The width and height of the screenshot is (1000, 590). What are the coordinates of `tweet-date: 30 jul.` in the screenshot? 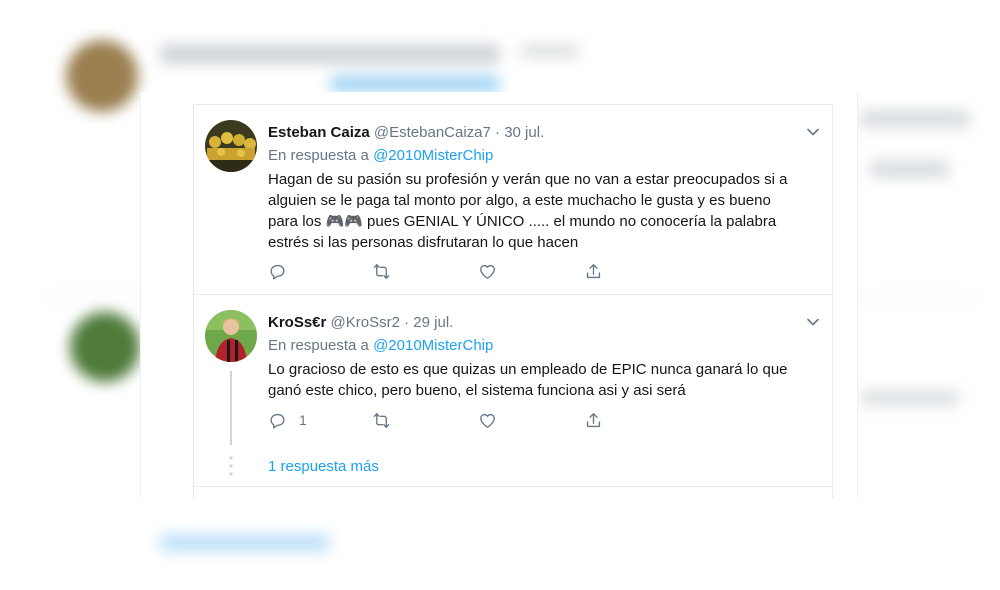 It's located at (524, 132).